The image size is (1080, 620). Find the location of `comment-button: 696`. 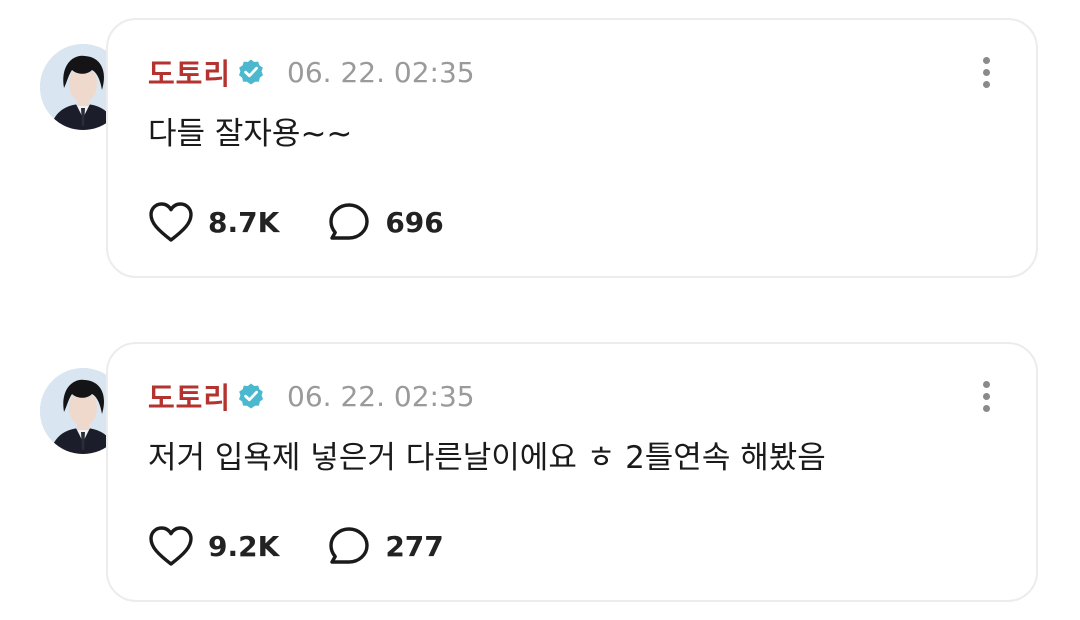

comment-button: 696 is located at coordinates (385, 222).